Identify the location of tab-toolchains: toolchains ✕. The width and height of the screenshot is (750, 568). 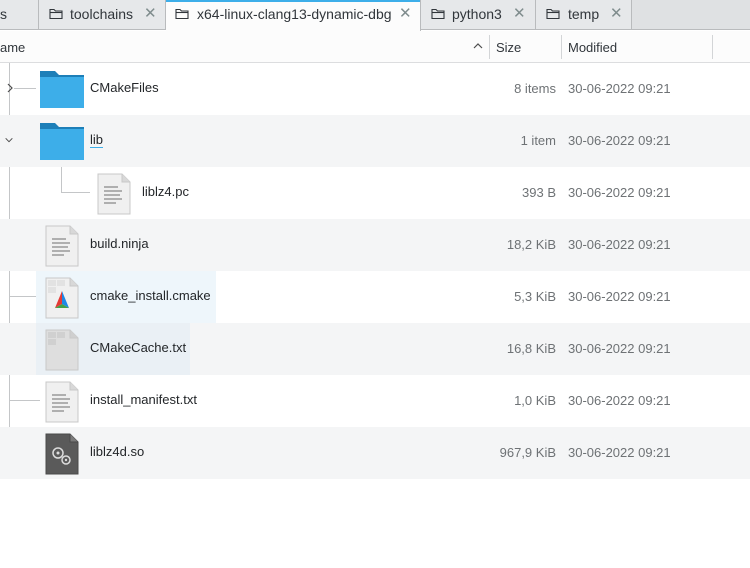
(102, 14).